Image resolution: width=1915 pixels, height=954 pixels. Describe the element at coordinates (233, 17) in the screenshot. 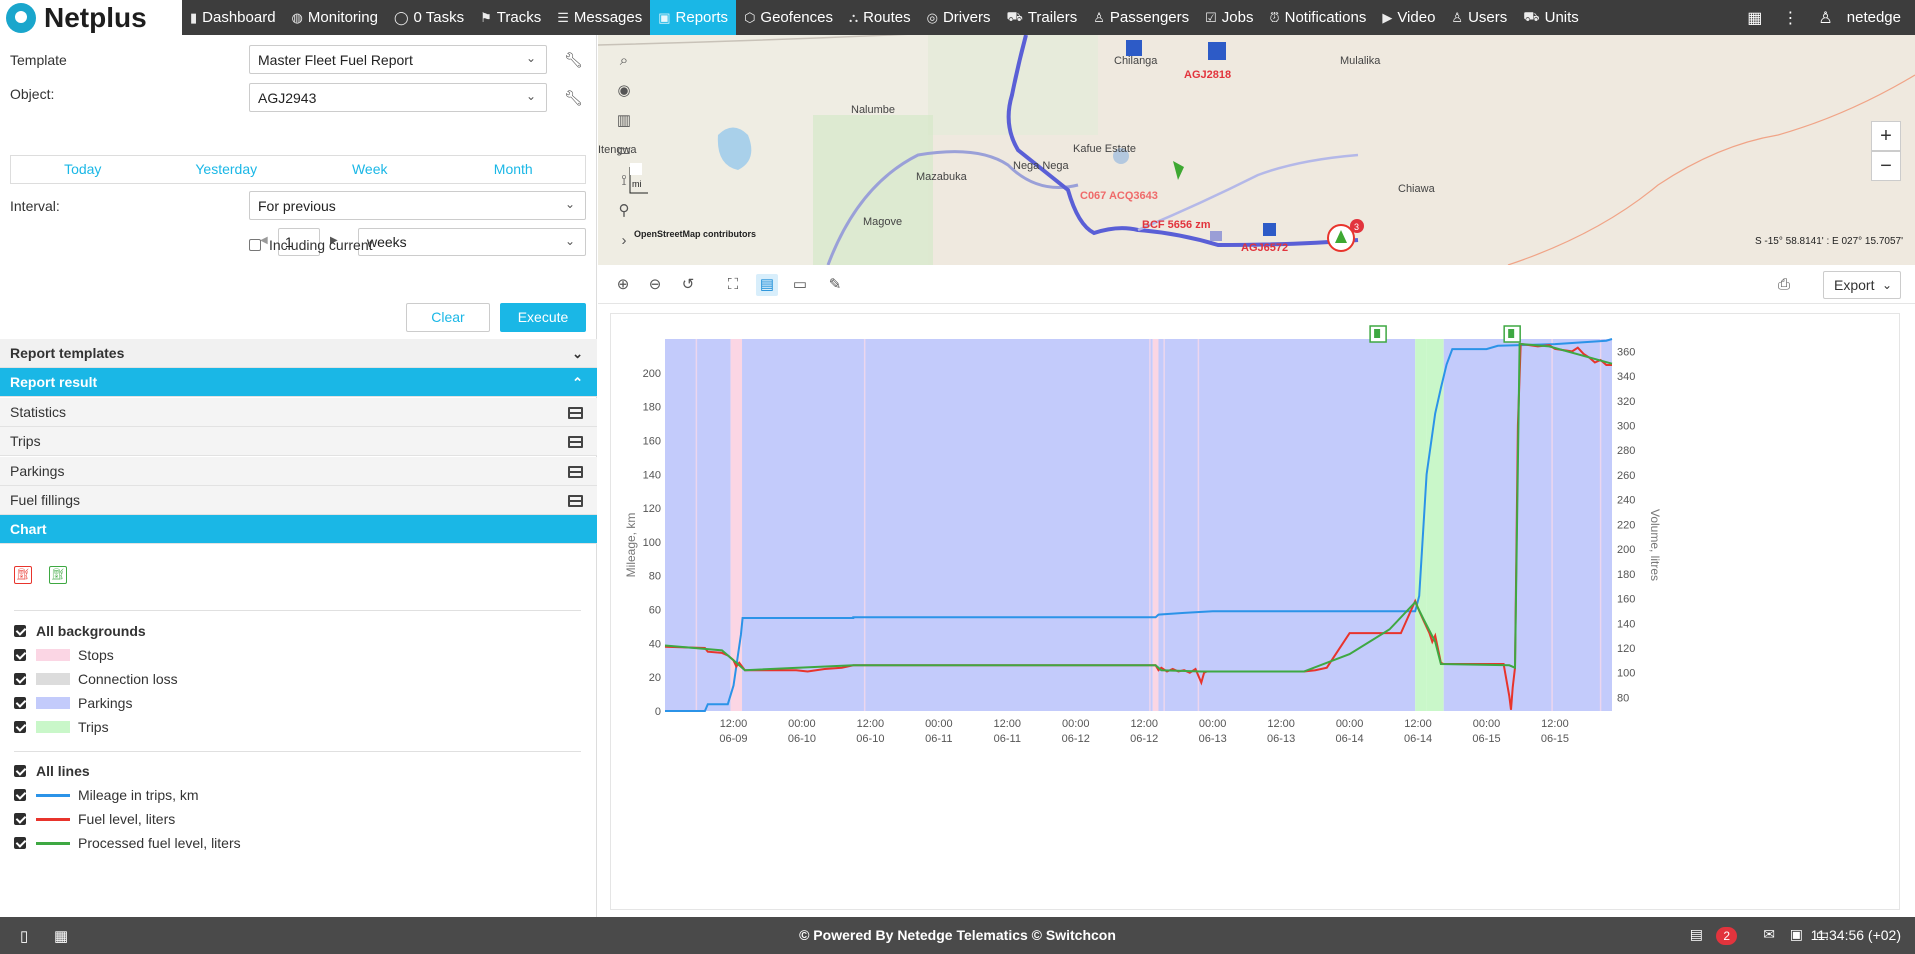

I see `nav-item-dashboard: ▮ Dashboard` at that location.